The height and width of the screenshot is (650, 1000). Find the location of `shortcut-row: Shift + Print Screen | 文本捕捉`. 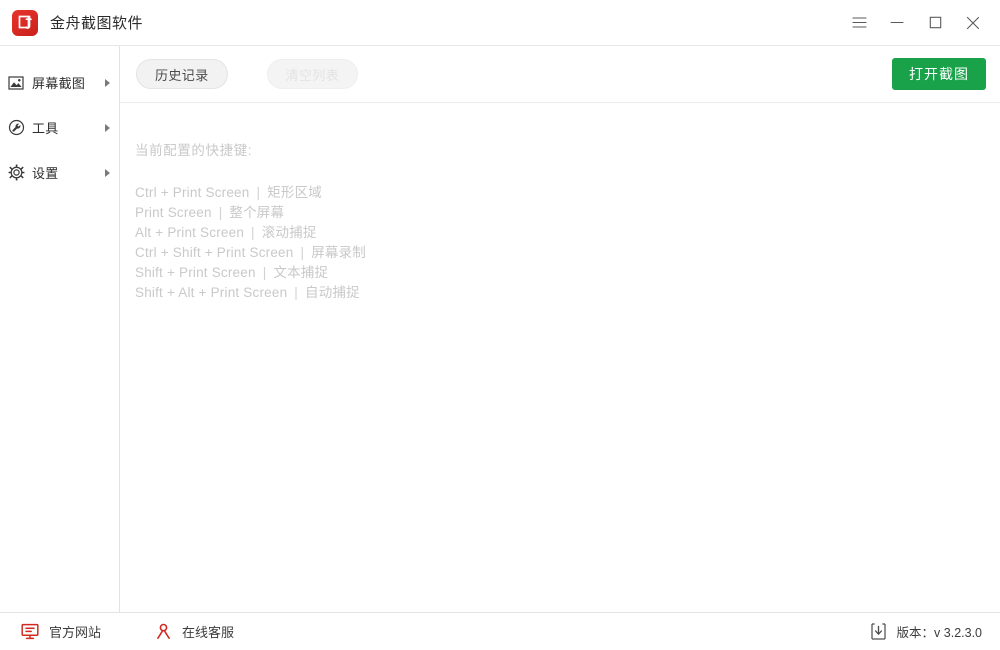

shortcut-row: Shift + Print Screen | 文本捕捉 is located at coordinates (567, 273).